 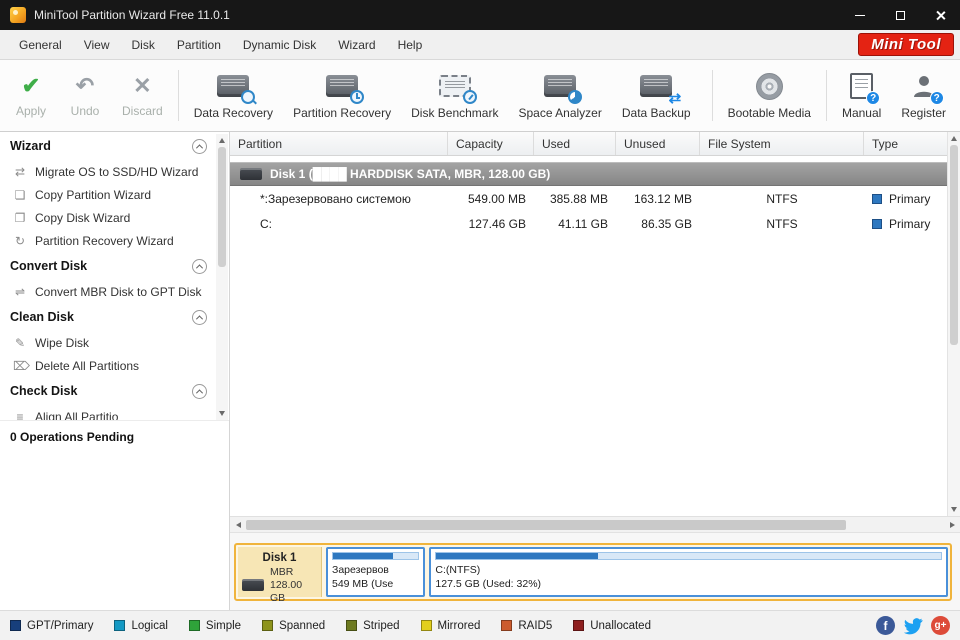 What do you see at coordinates (410, 44) in the screenshot?
I see `menu-help: Help` at bounding box center [410, 44].